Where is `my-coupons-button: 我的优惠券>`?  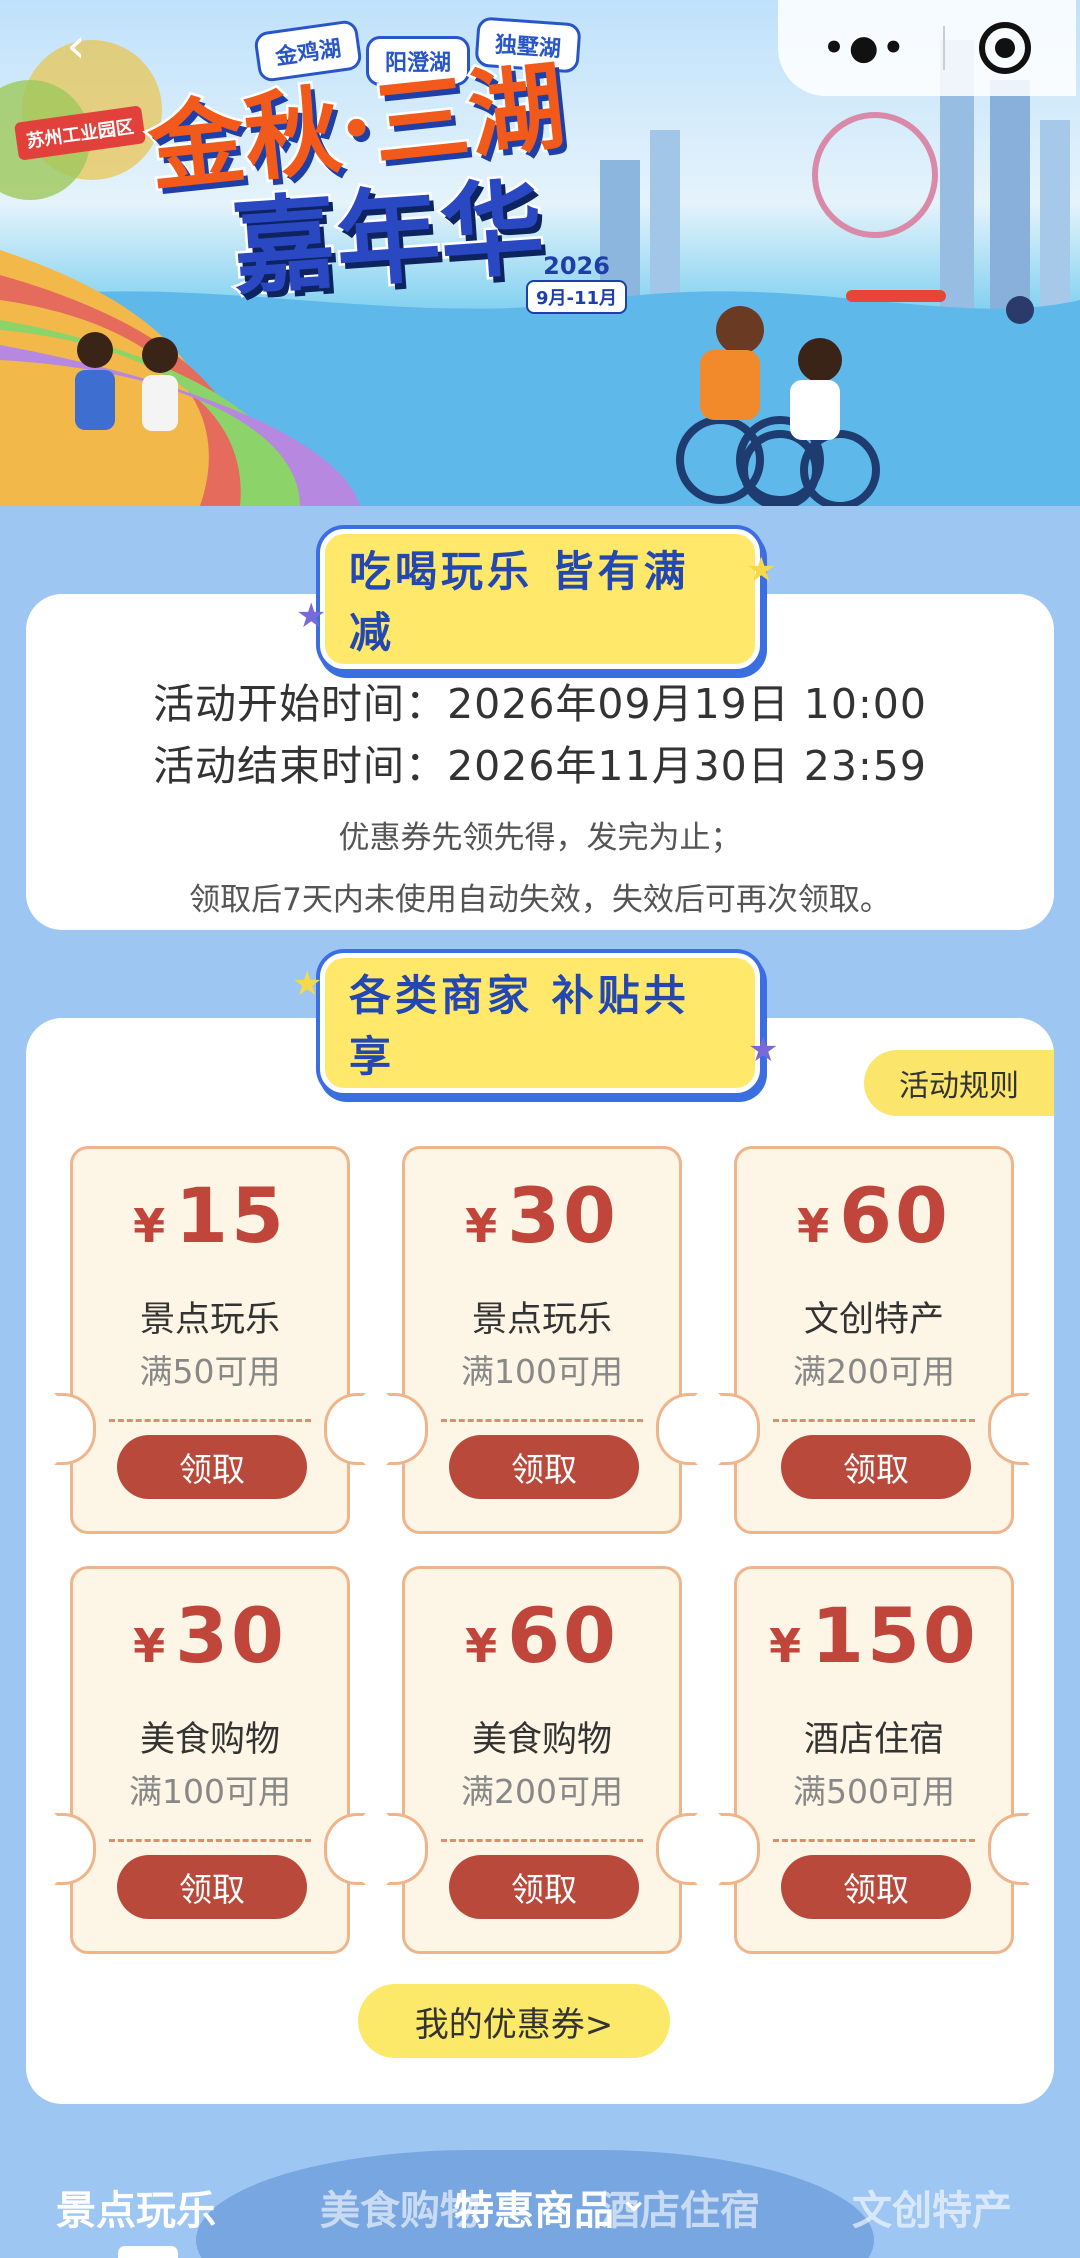 my-coupons-button: 我的优惠券> is located at coordinates (514, 2021).